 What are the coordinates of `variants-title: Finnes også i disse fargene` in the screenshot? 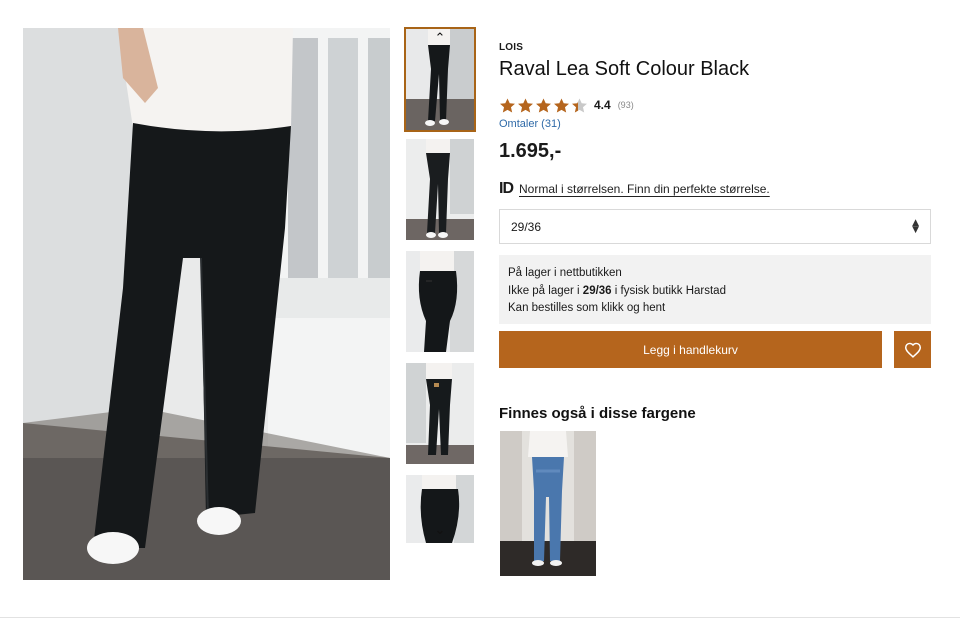 It's located at (597, 413).